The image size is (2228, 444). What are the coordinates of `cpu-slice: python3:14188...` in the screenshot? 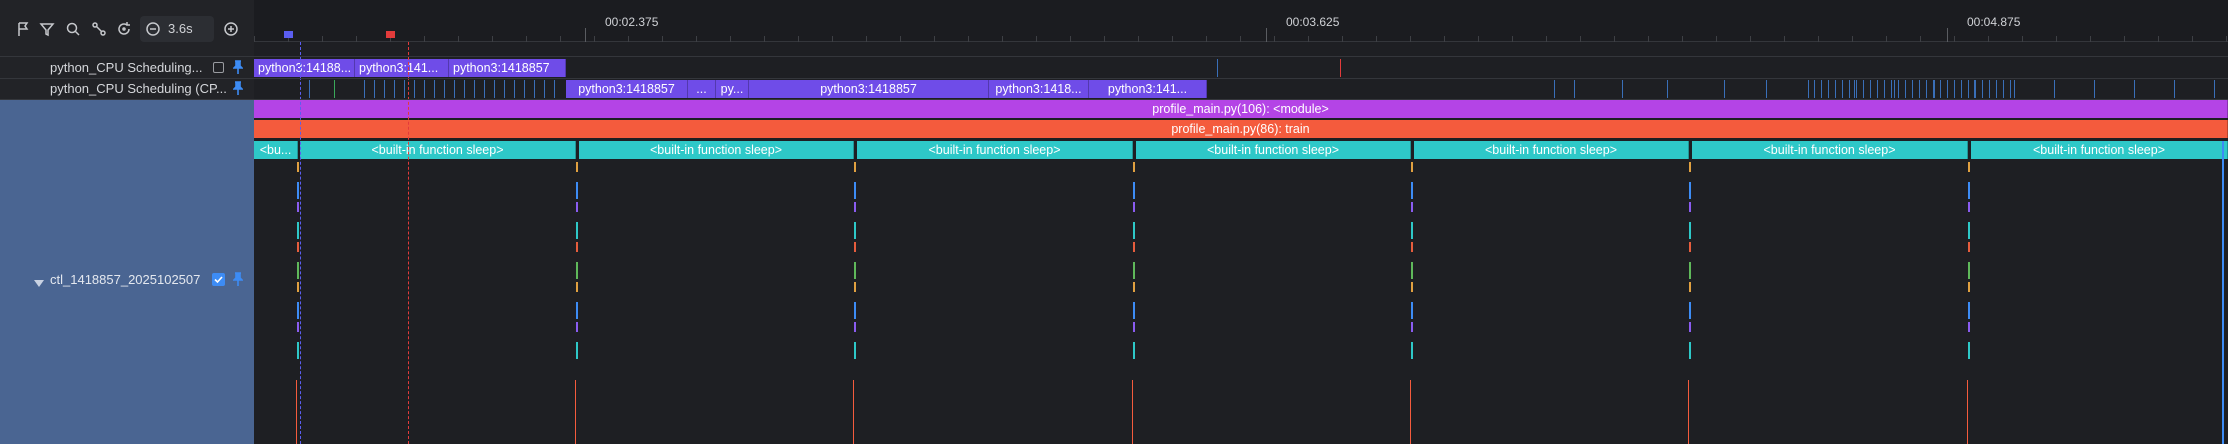 It's located at (304, 68).